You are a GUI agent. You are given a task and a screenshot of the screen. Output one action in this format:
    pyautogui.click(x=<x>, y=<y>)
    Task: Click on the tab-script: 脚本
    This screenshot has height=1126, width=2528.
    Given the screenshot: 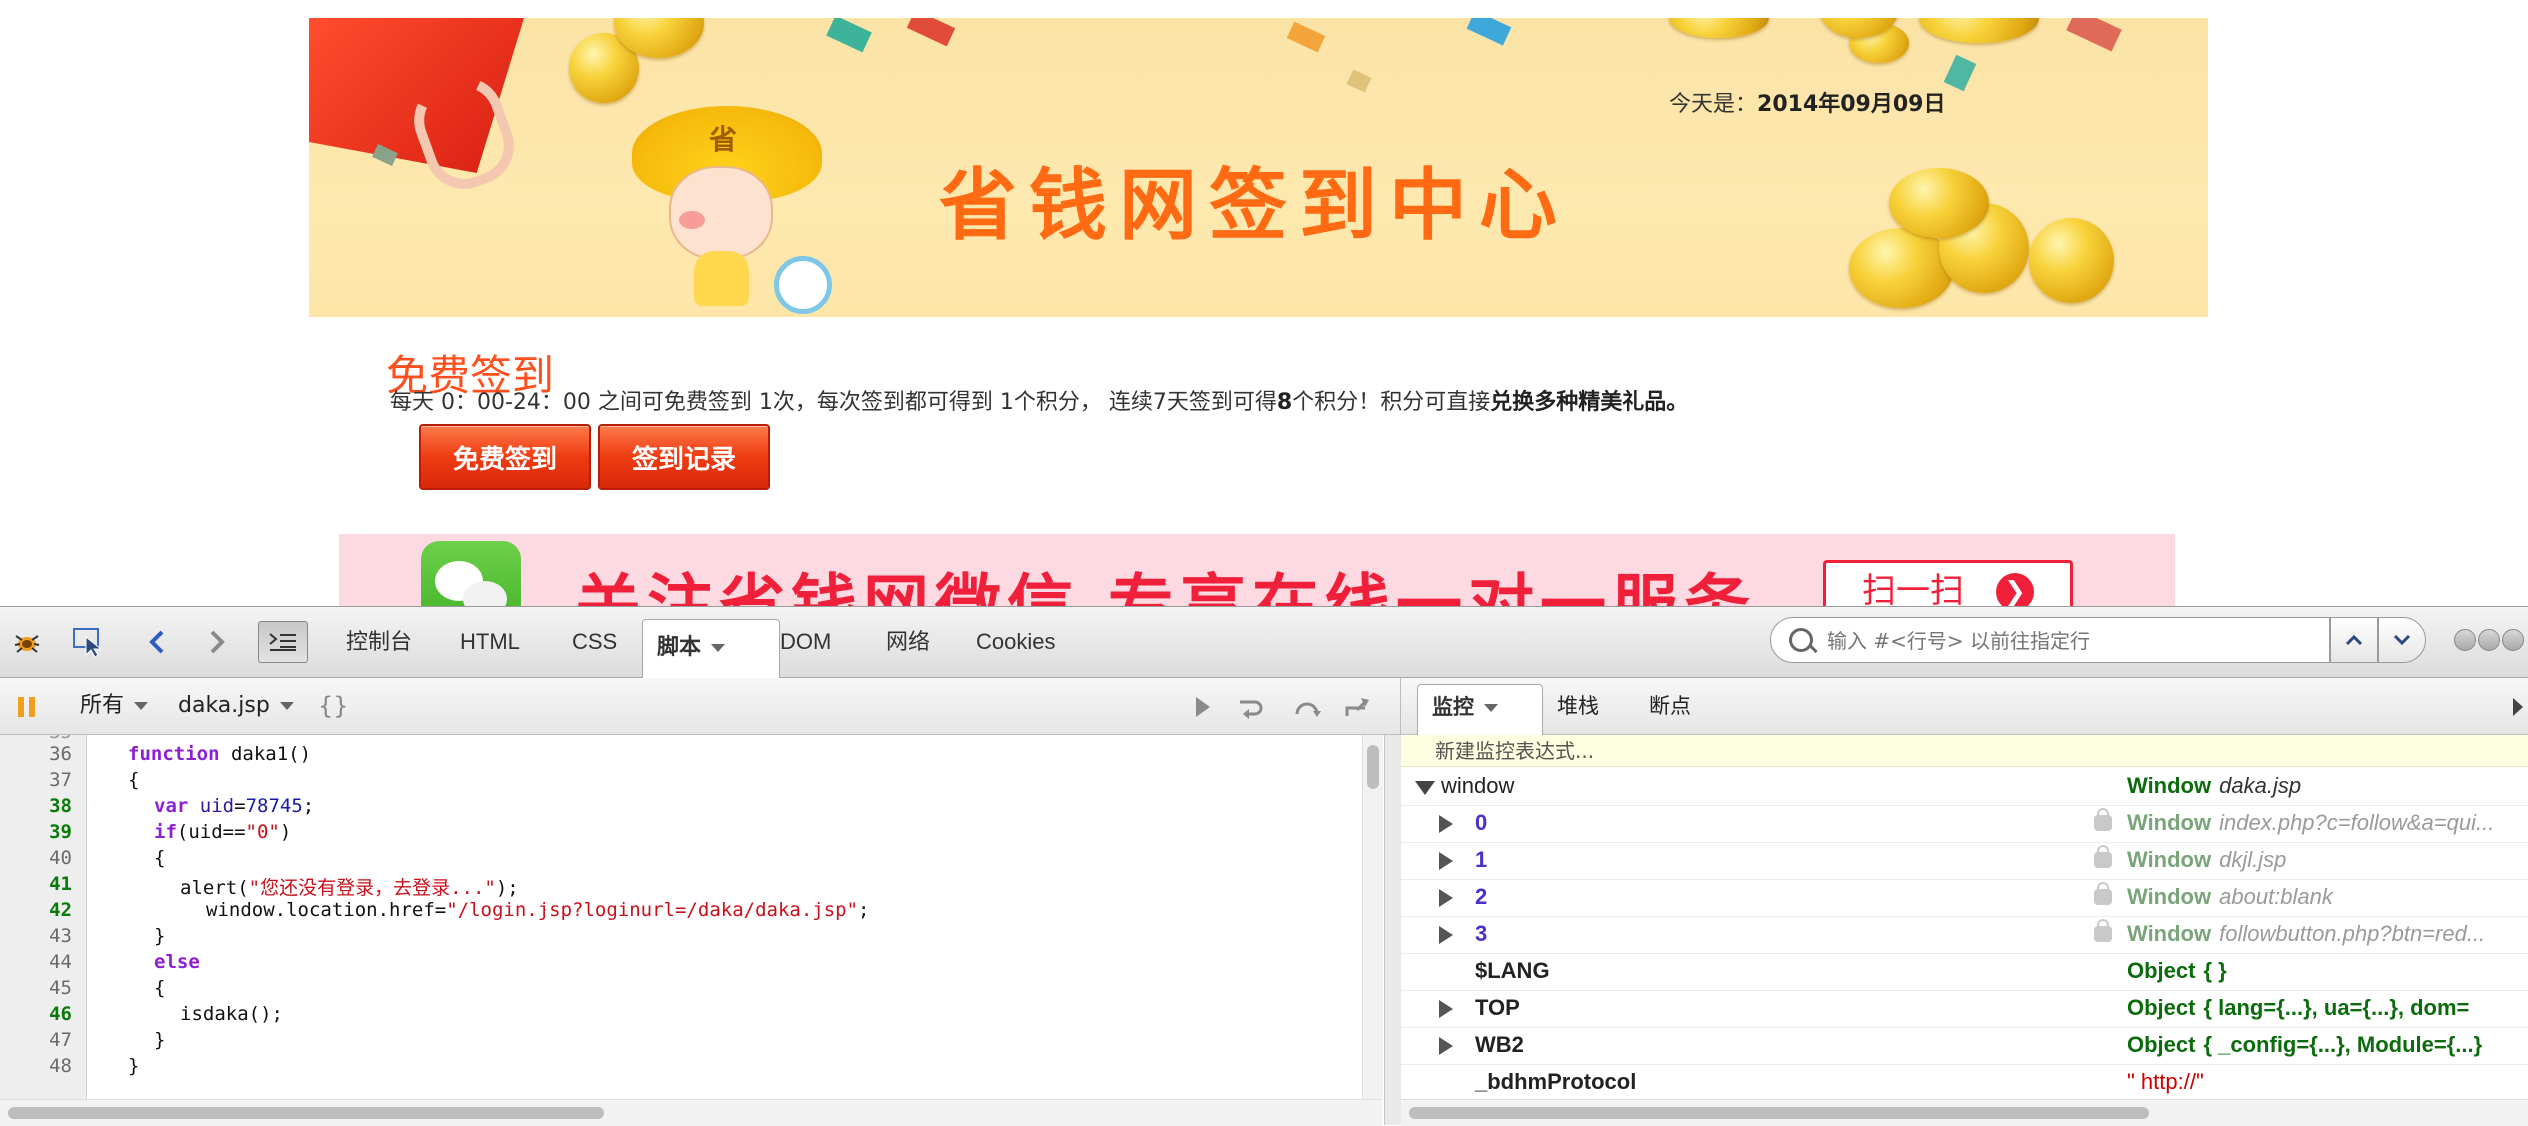 What is the action you would take?
    pyautogui.click(x=711, y=648)
    